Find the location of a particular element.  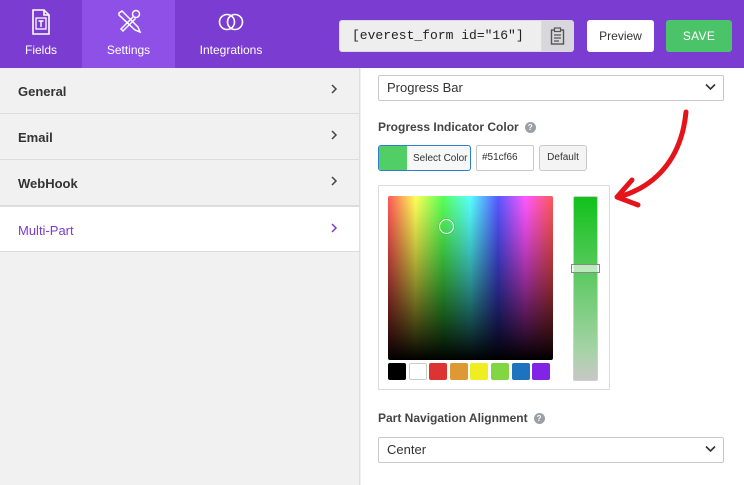

tab-settings-label: Settings is located at coordinates (128, 50).